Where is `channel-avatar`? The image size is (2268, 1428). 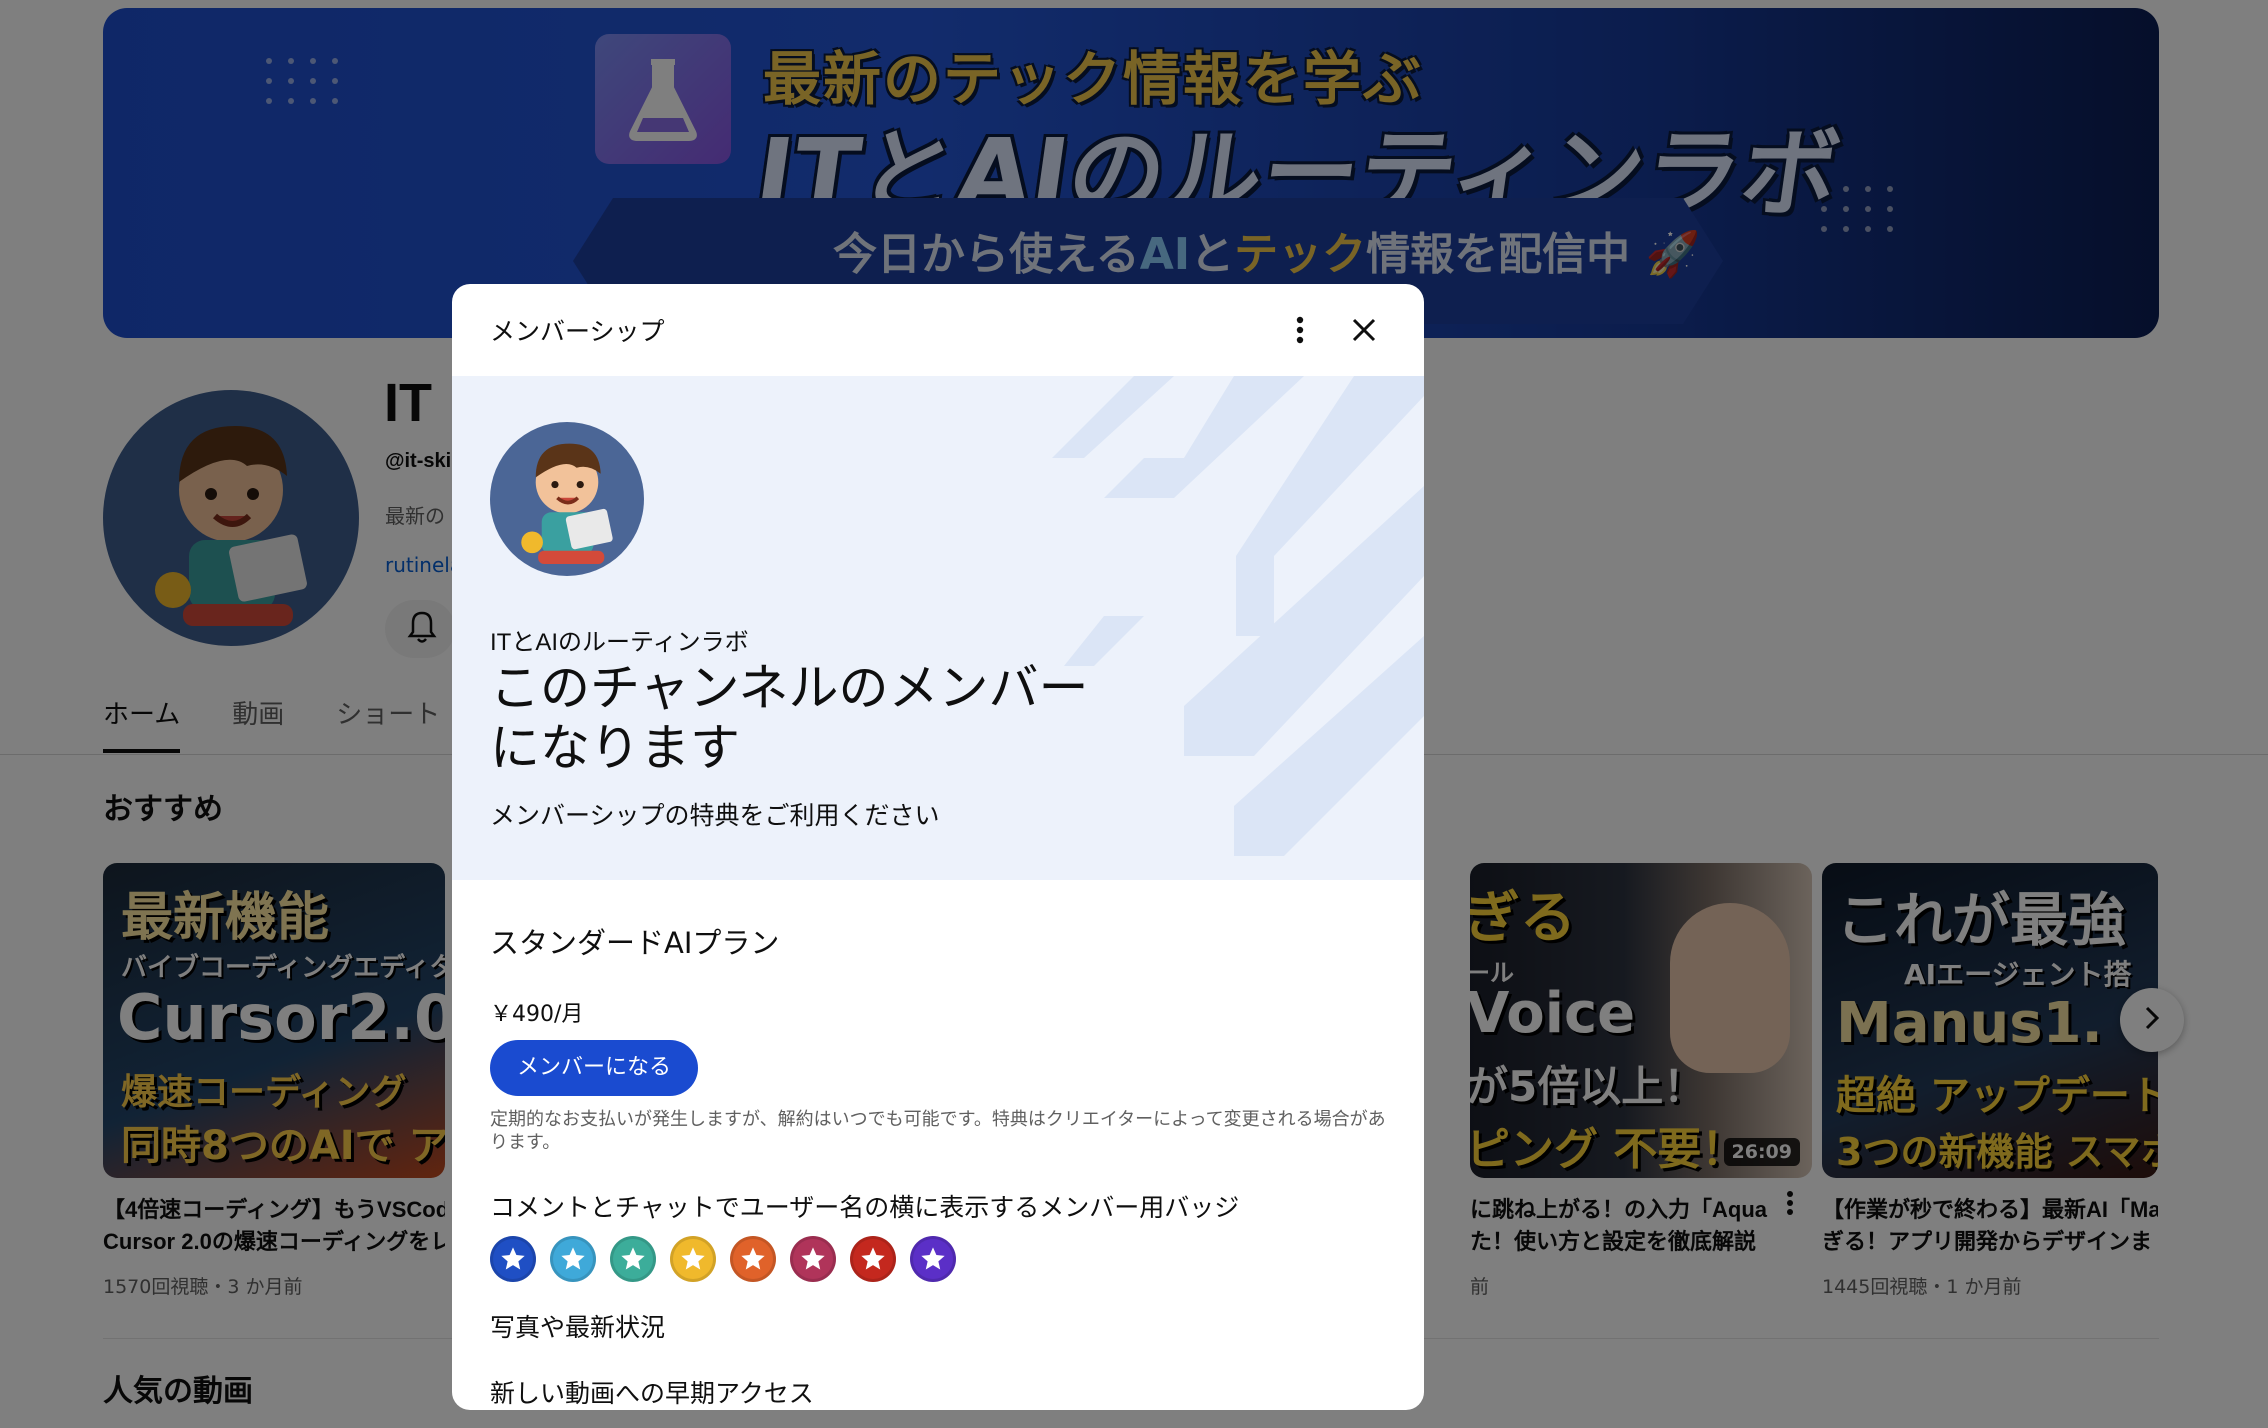
channel-avatar is located at coordinates (567, 499).